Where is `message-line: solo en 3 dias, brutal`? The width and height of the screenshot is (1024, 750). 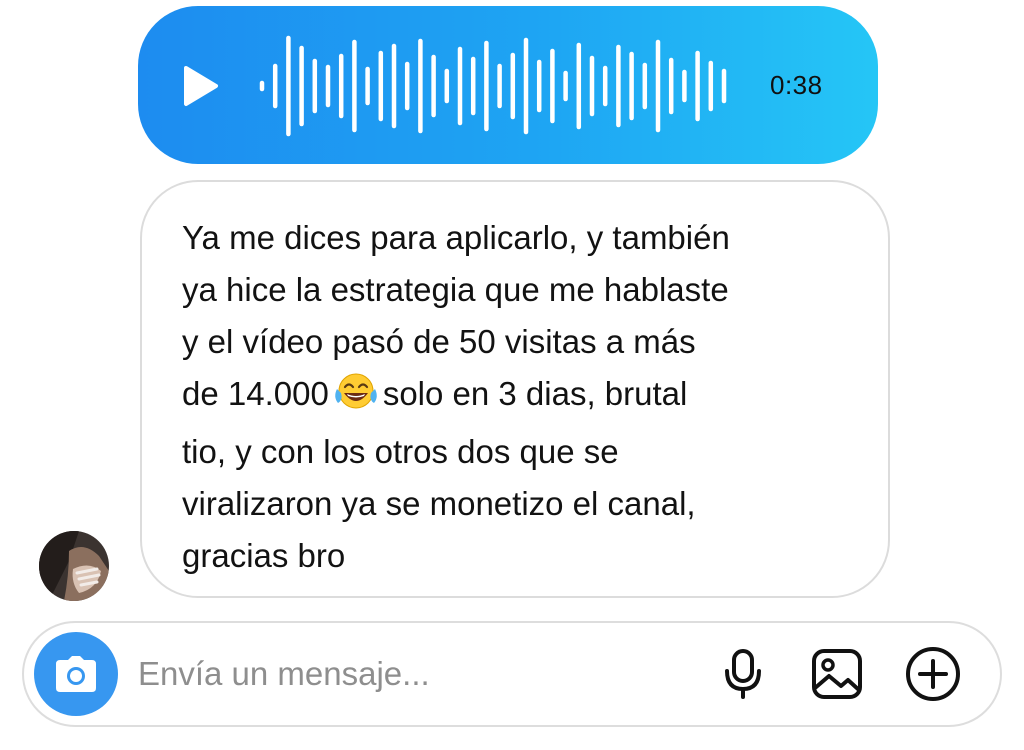
message-line: solo en 3 dias, brutal is located at coordinates (535, 393).